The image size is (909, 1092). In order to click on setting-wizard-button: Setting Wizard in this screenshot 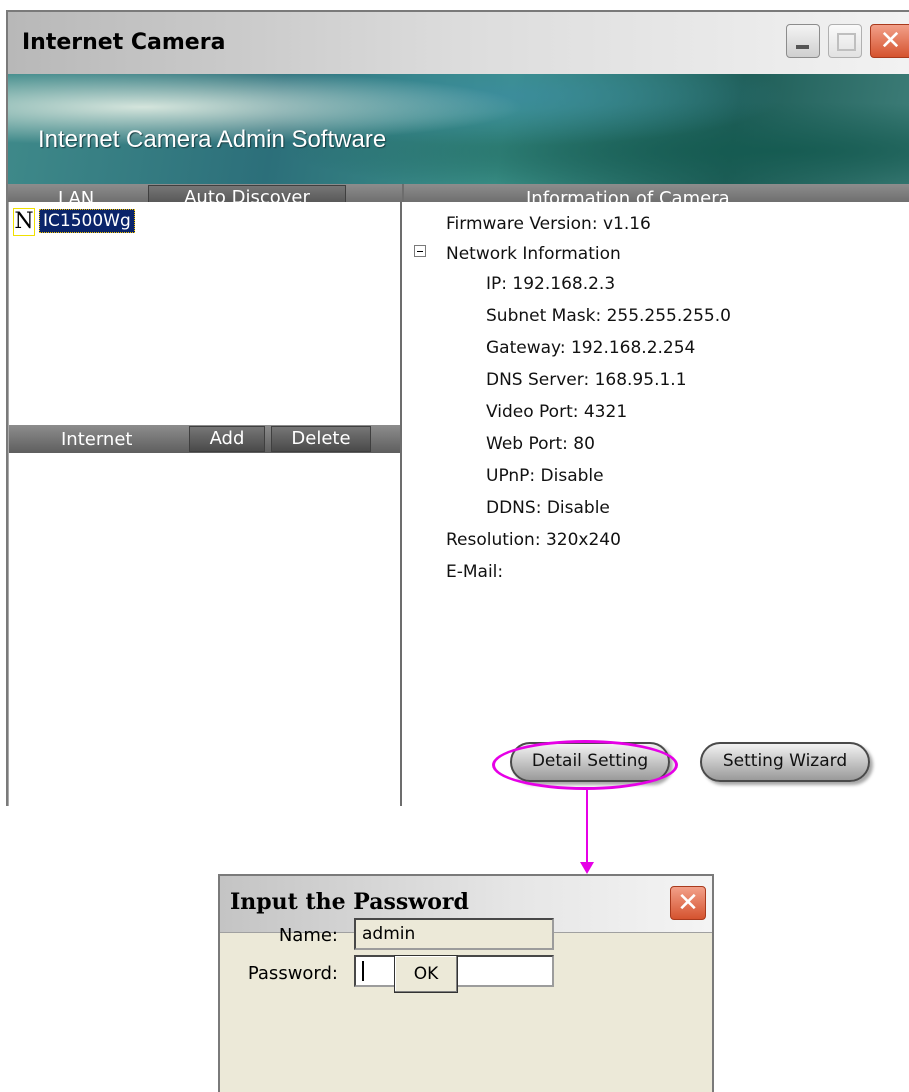, I will do `click(785, 762)`.